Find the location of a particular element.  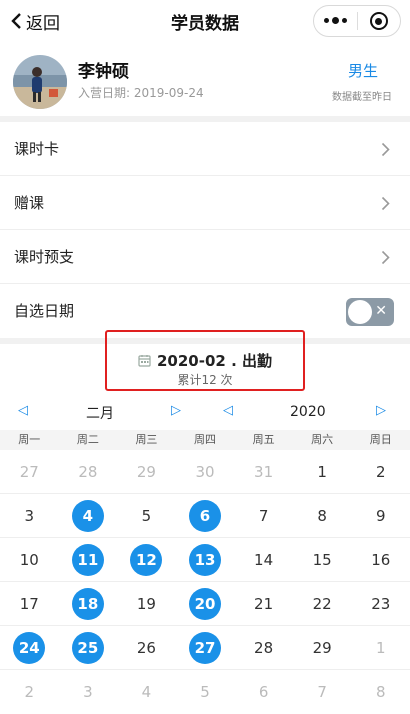

day-number: 15 is located at coordinates (322, 559).